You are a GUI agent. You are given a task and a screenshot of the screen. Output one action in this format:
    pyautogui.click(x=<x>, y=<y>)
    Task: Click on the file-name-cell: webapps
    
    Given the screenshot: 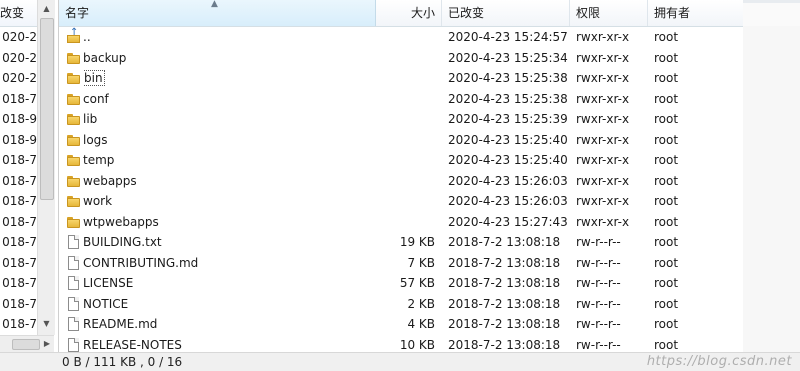 What is the action you would take?
    pyautogui.click(x=228, y=181)
    